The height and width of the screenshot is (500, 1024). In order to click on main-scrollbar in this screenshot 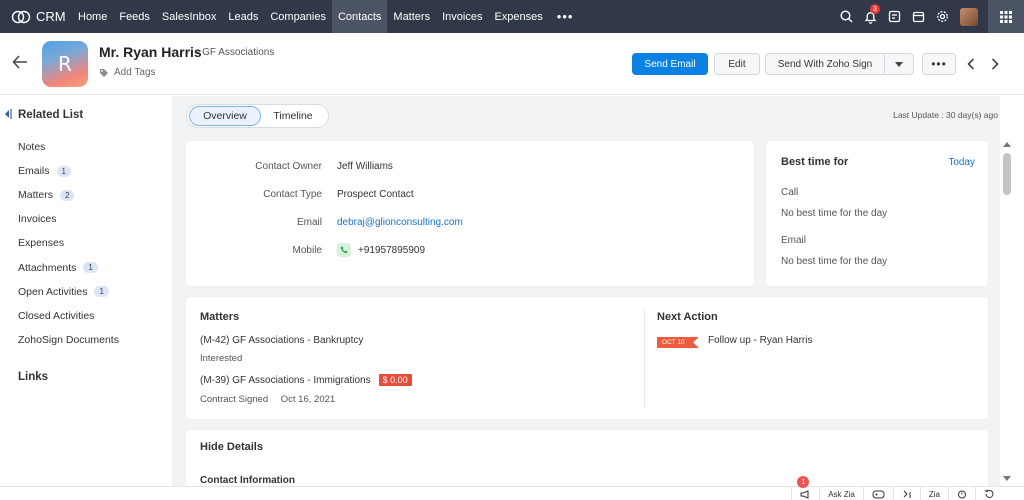, I will do `click(1007, 313)`.